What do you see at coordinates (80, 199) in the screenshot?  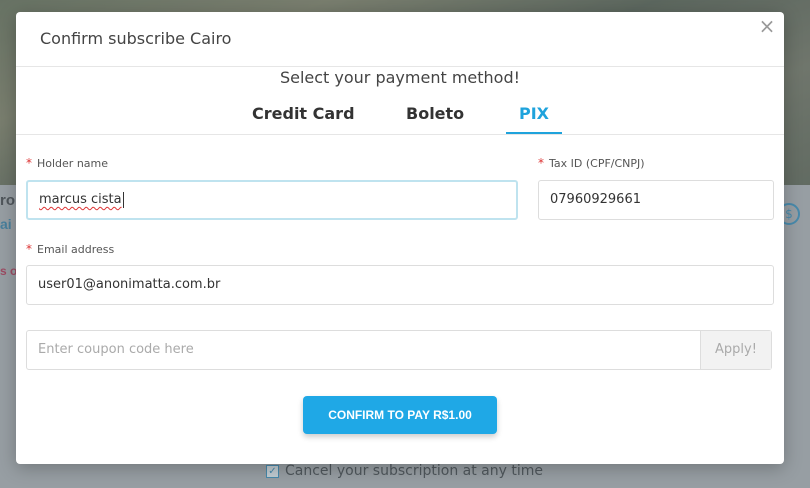 I see `holder-name-value: marcus cista` at bounding box center [80, 199].